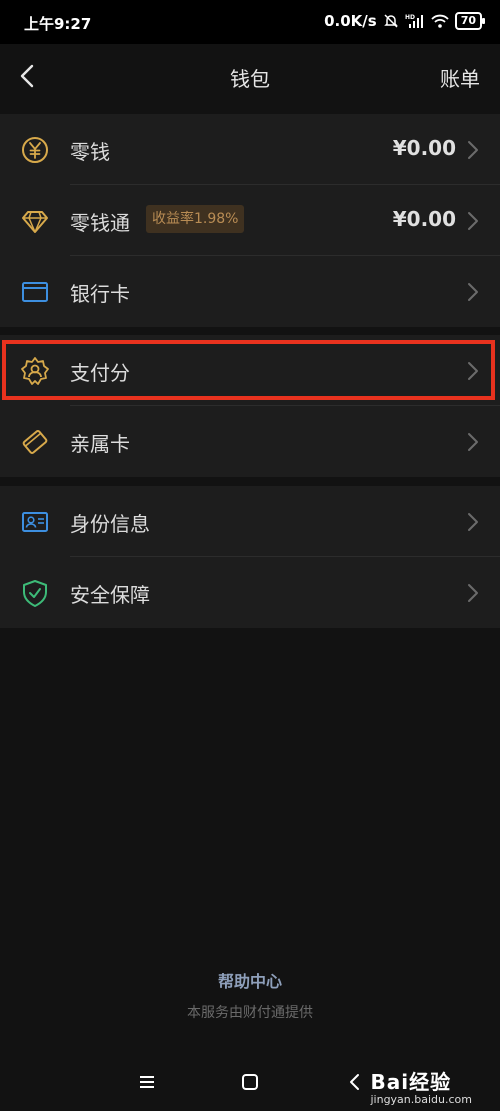 The width and height of the screenshot is (500, 1111). What do you see at coordinates (110, 595) in the screenshot?
I see `row-label: 安全保障` at bounding box center [110, 595].